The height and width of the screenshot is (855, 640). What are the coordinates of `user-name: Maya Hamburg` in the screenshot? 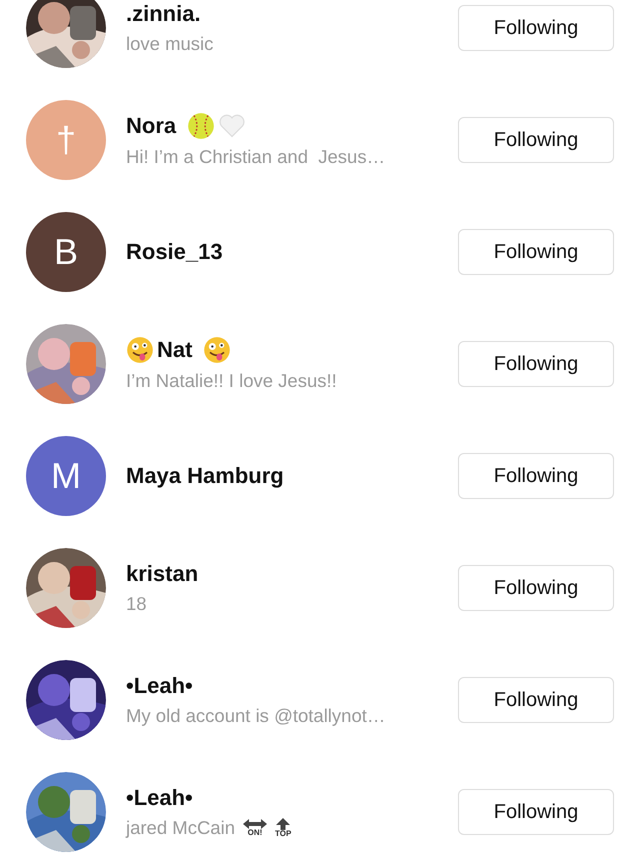 It's located at (205, 476).